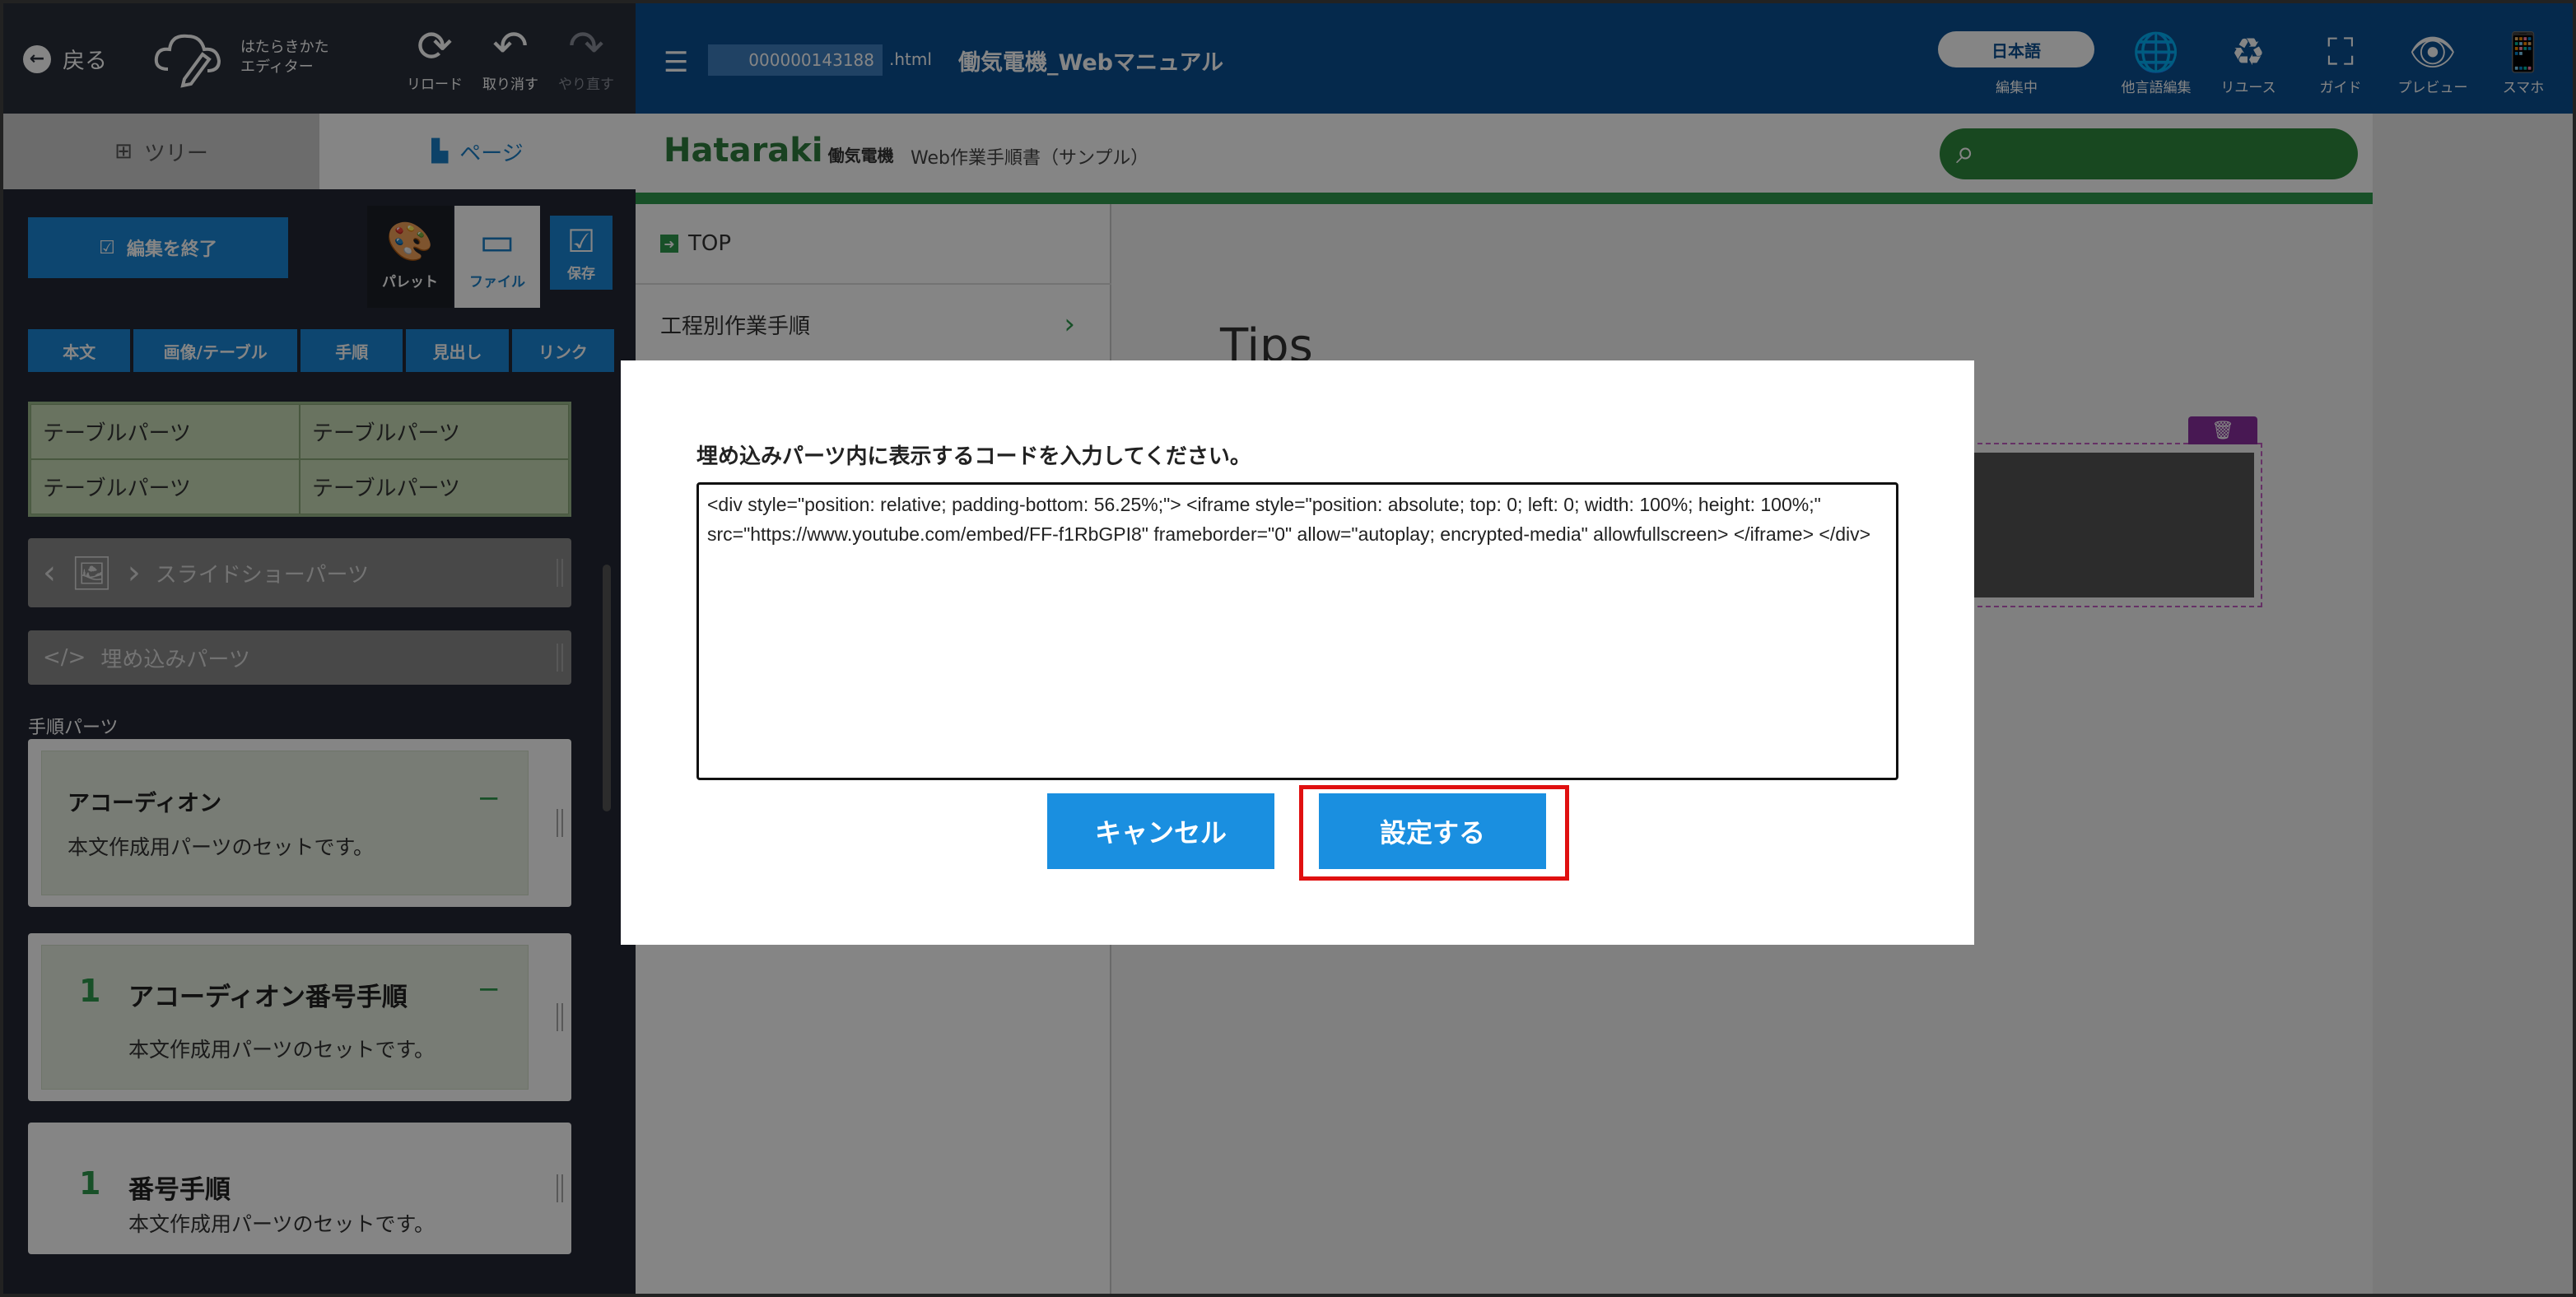 The height and width of the screenshot is (1297, 2576). I want to click on dialog-prompt: 埋め込みパーツ内に表示するコードを入力してください。, so click(973, 456).